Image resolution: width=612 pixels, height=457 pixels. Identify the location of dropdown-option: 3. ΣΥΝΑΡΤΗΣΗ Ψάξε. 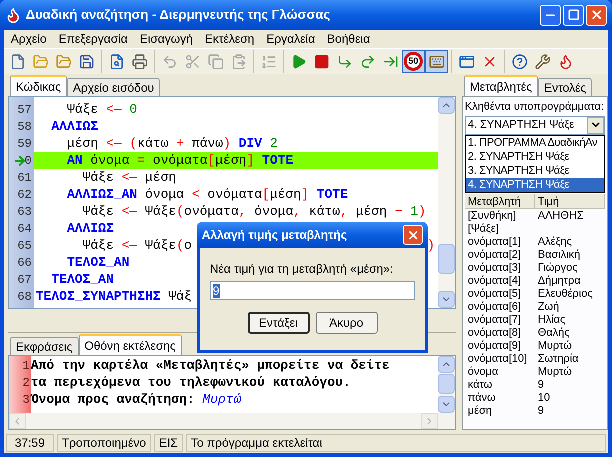
(535, 171).